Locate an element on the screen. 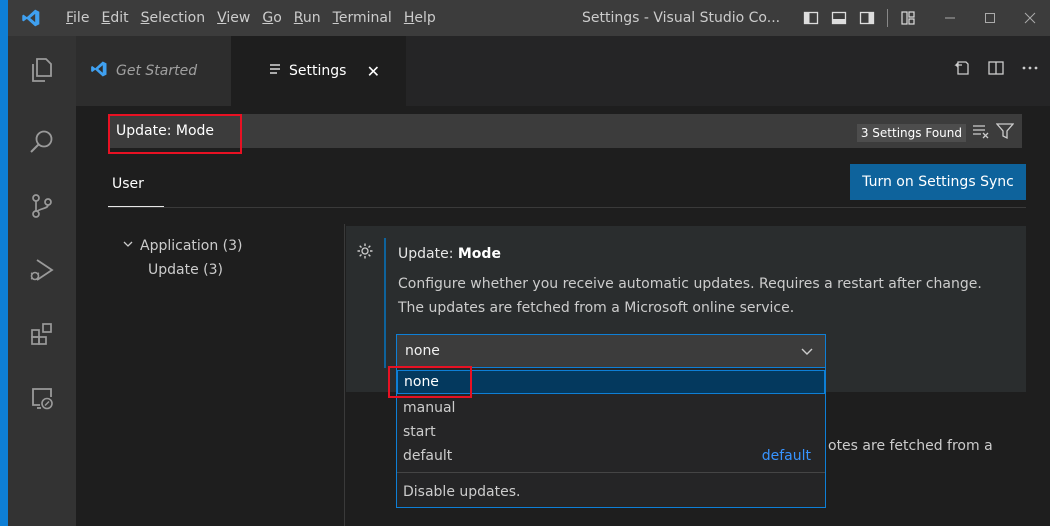  activity-bar is located at coordinates (42, 281).